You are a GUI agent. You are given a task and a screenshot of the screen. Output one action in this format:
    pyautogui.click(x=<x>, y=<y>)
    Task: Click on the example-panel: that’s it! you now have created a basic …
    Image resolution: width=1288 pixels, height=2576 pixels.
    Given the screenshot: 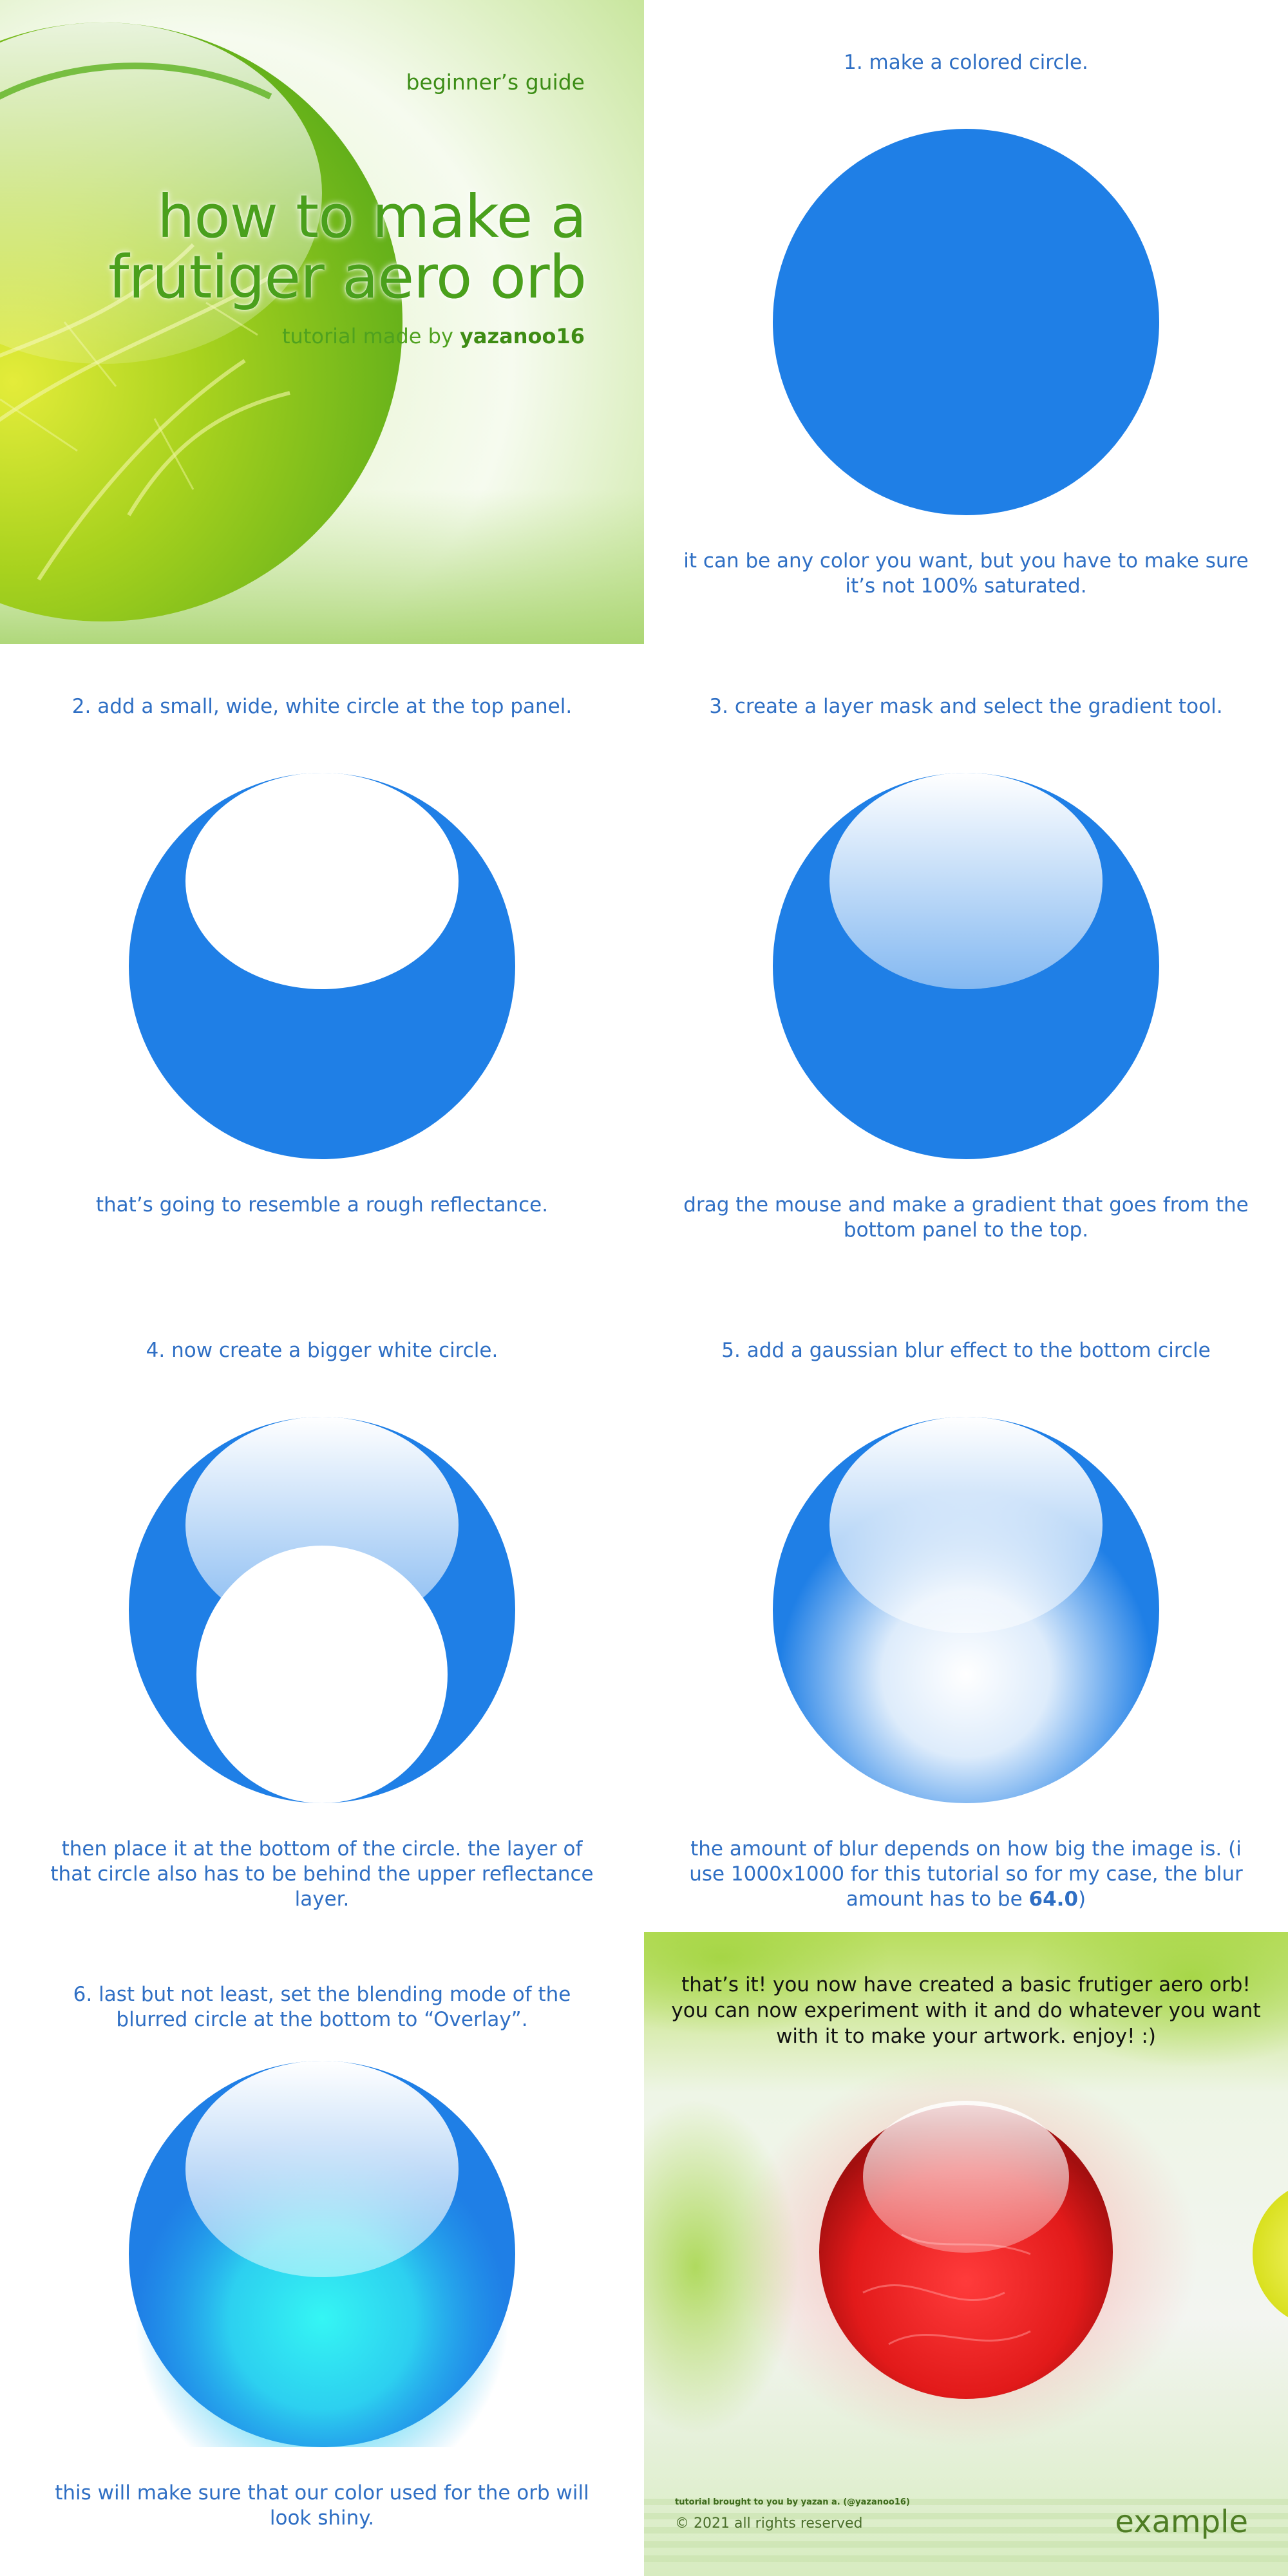 What is the action you would take?
    pyautogui.click(x=966, y=2254)
    